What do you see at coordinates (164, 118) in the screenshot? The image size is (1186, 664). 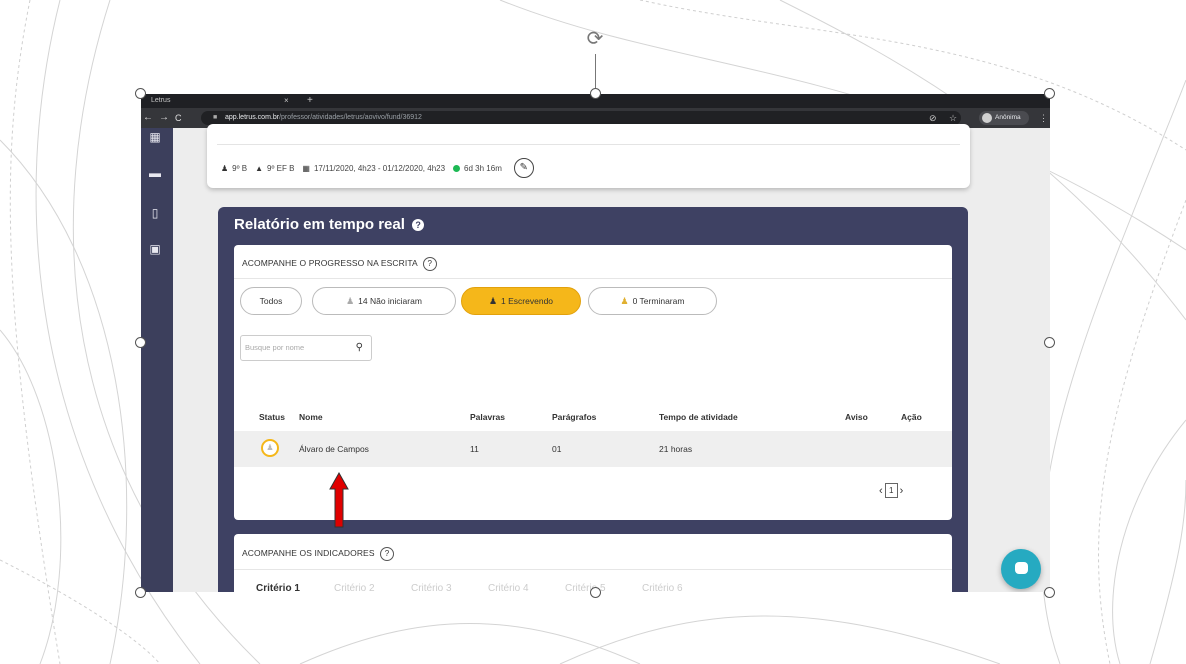 I see `forward-icon: →` at bounding box center [164, 118].